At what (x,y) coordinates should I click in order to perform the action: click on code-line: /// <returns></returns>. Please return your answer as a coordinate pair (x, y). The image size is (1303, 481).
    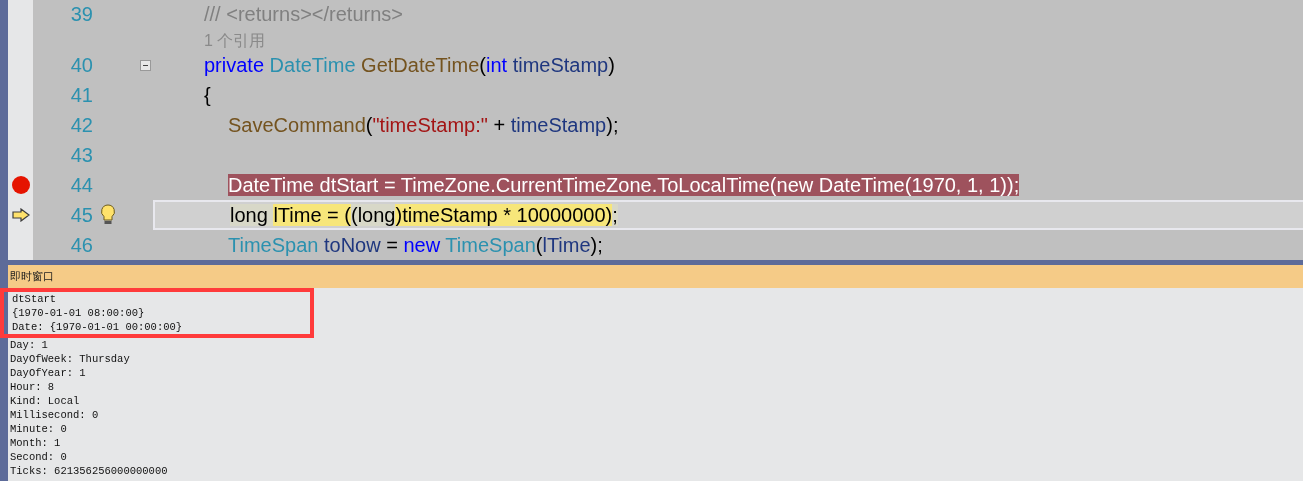
    Looking at the image, I should click on (303, 14).